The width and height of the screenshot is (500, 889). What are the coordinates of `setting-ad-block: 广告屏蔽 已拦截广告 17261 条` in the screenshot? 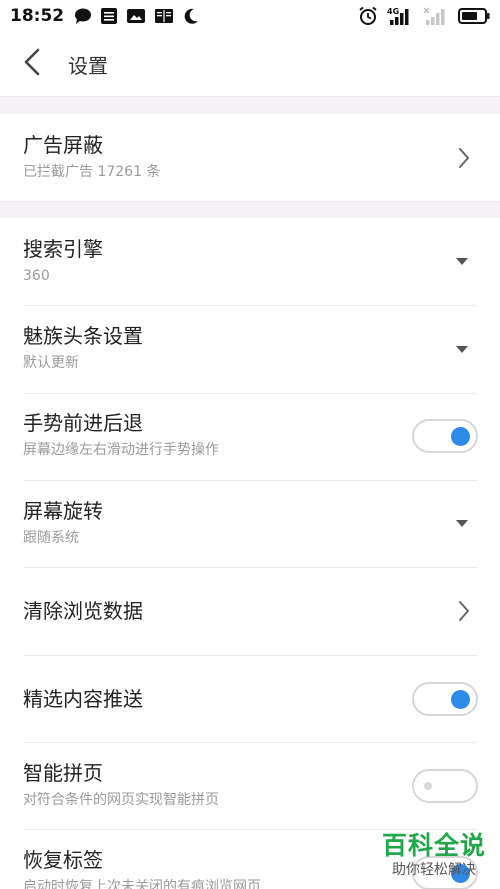 It's located at (250, 157).